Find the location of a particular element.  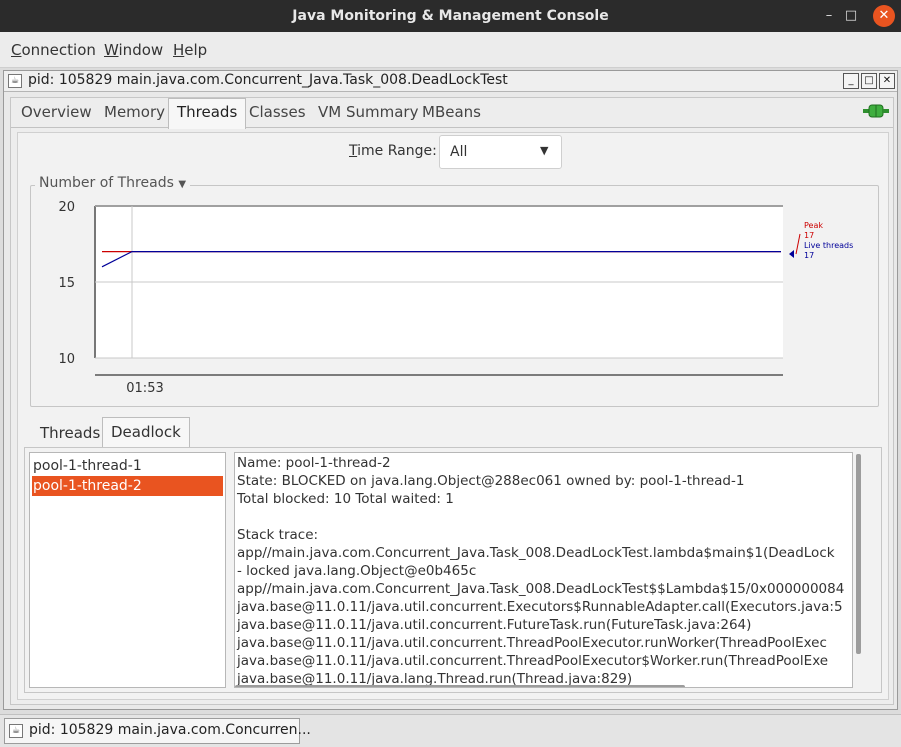

tab-overview: Overview is located at coordinates (56, 112).